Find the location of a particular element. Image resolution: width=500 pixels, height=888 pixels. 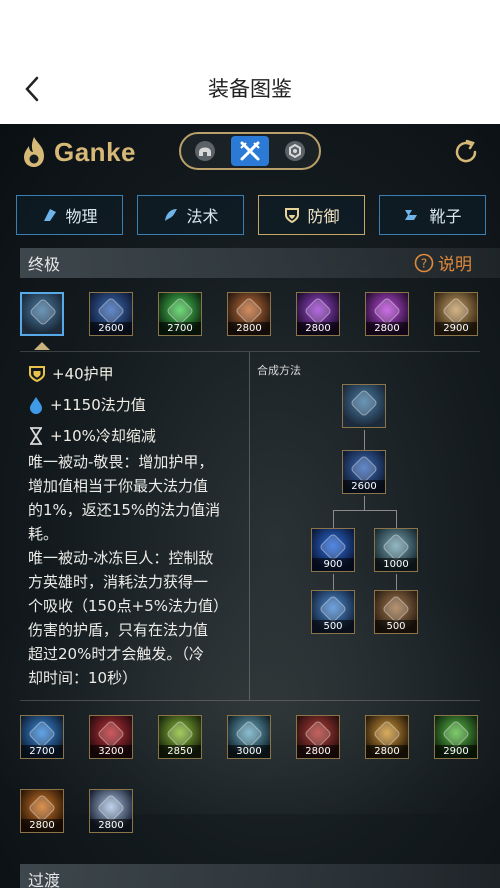

selected-caret is located at coordinates (42, 346).